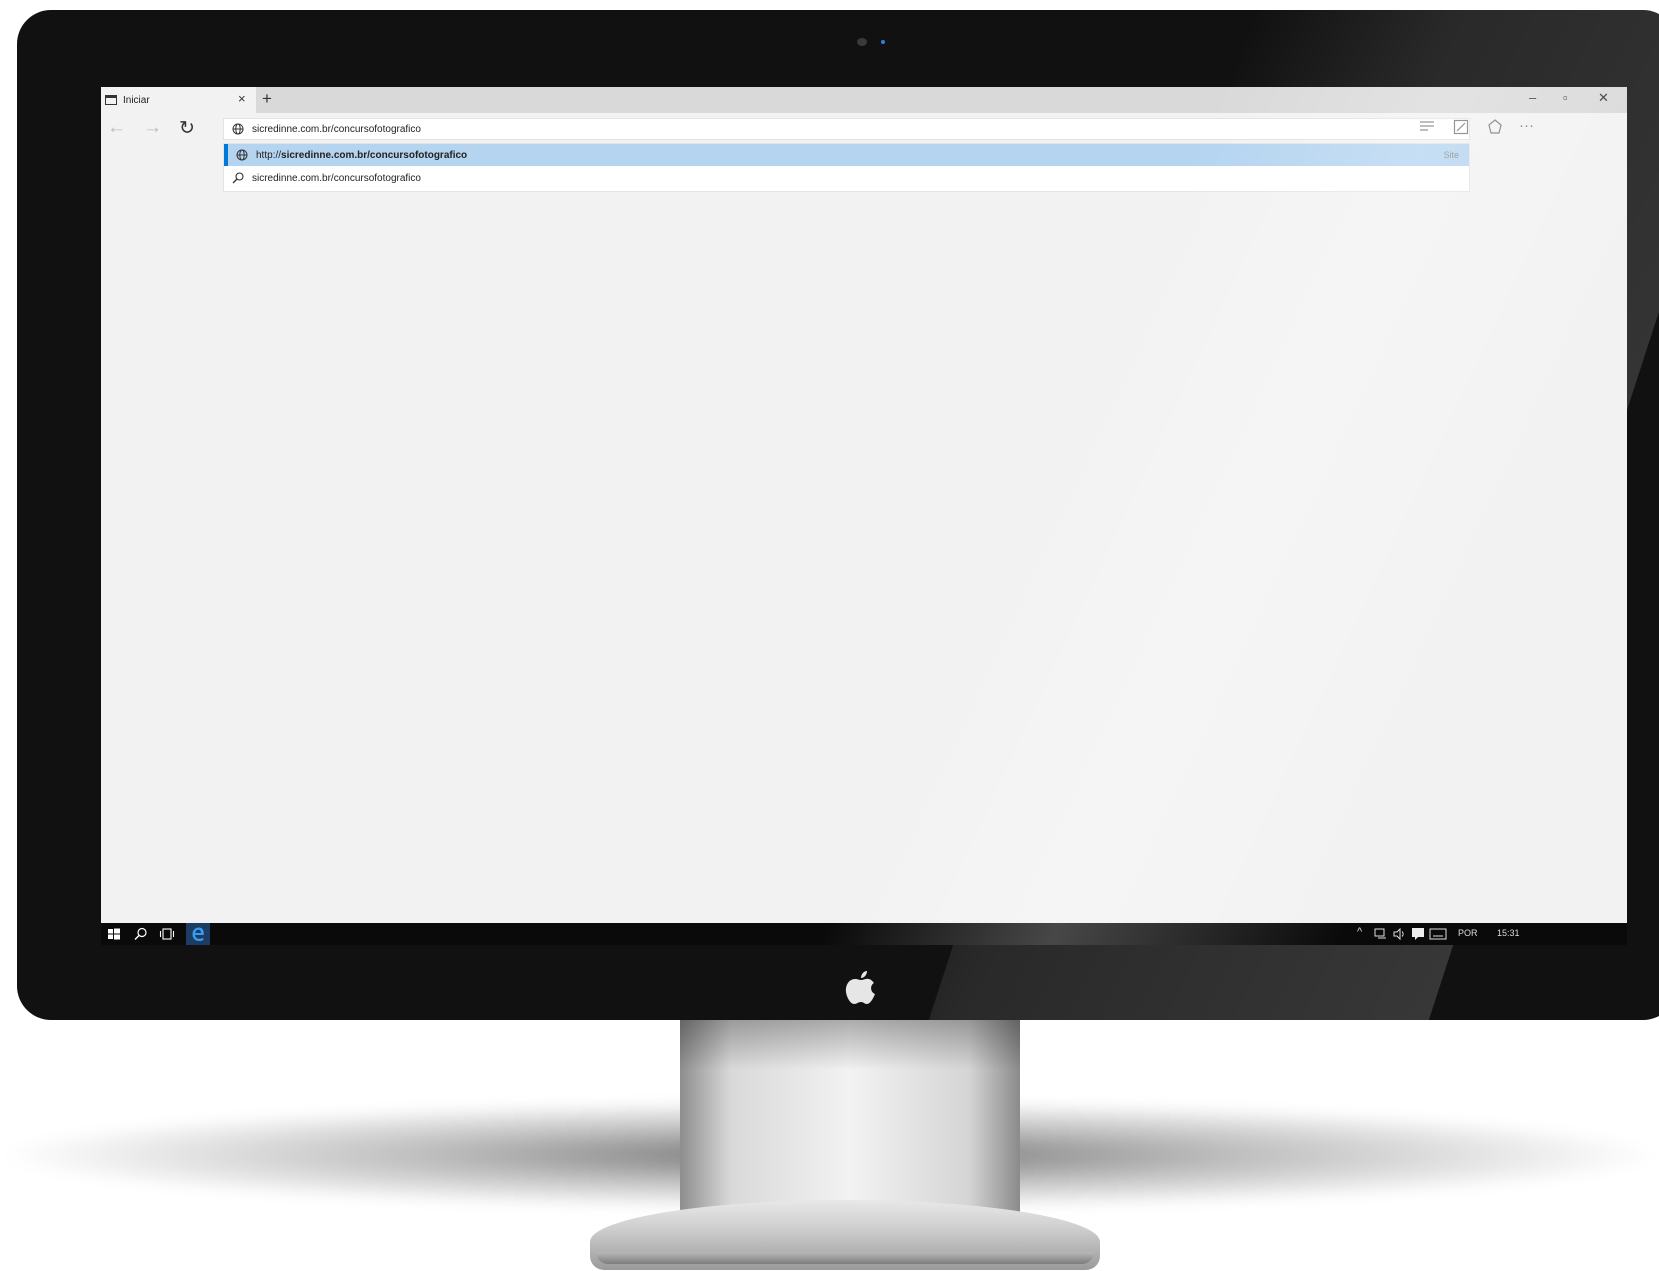  Describe the element at coordinates (1400, 934) in the screenshot. I see `volume-icon` at that location.